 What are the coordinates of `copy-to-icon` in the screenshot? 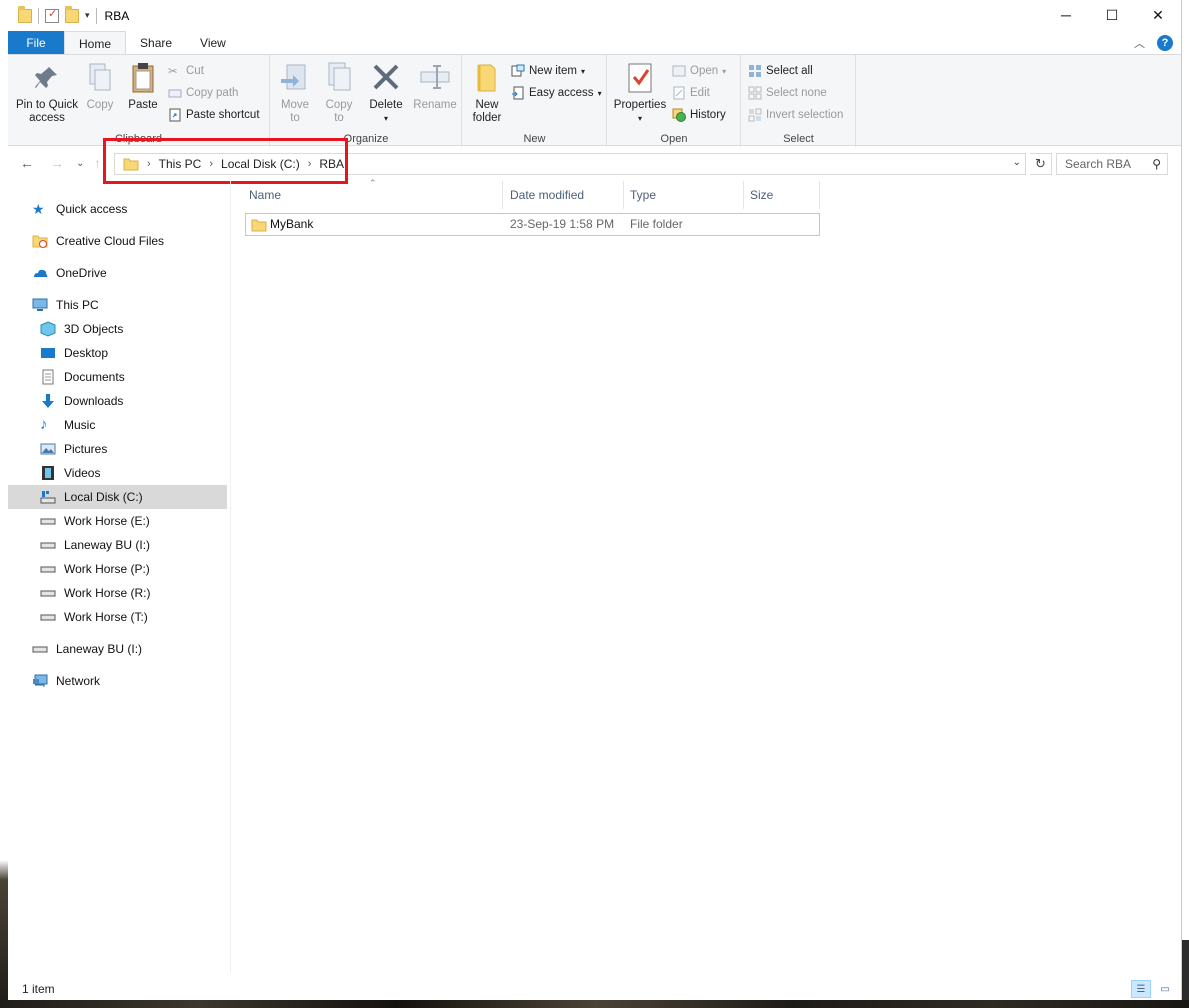 It's located at (339, 78).